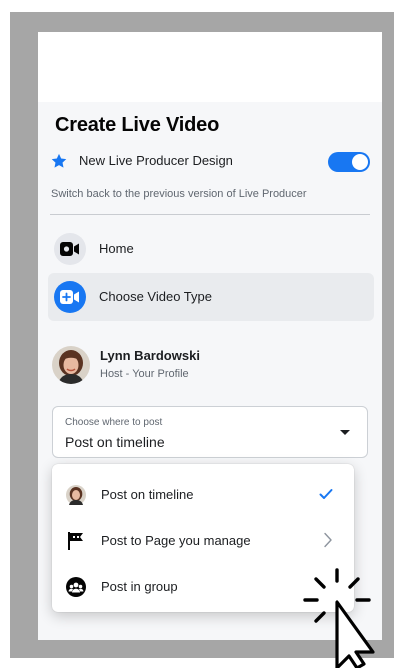  I want to click on divider, so click(210, 214).